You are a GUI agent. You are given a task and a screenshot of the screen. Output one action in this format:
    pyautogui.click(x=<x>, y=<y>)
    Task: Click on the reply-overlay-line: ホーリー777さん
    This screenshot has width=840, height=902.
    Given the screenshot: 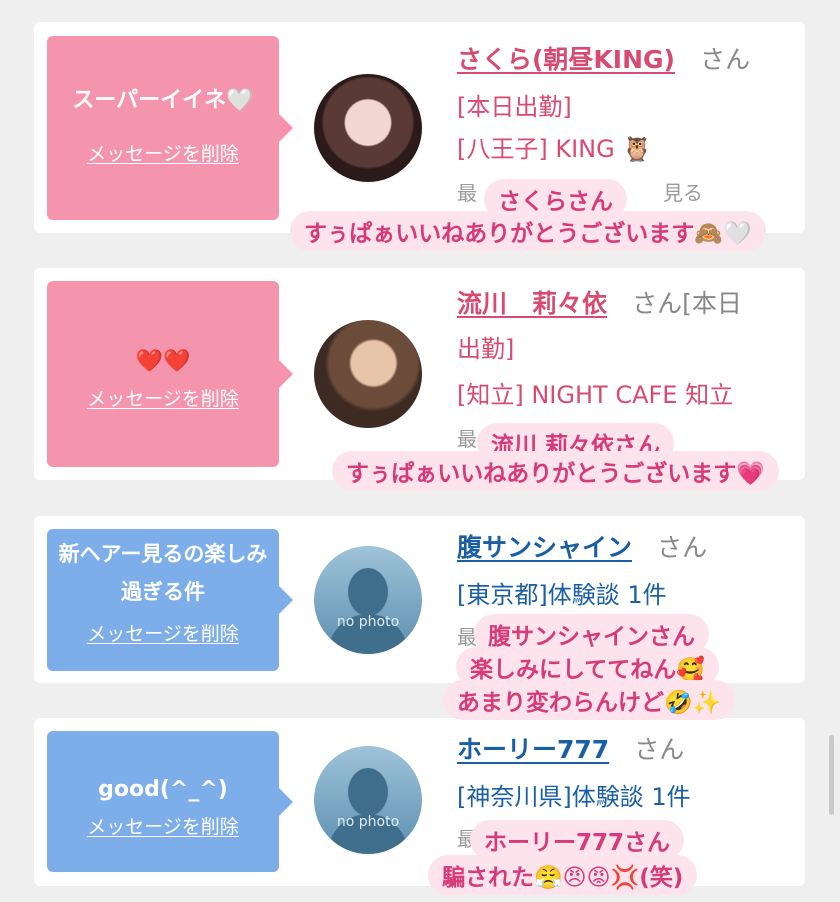 What is the action you would take?
    pyautogui.click(x=577, y=840)
    